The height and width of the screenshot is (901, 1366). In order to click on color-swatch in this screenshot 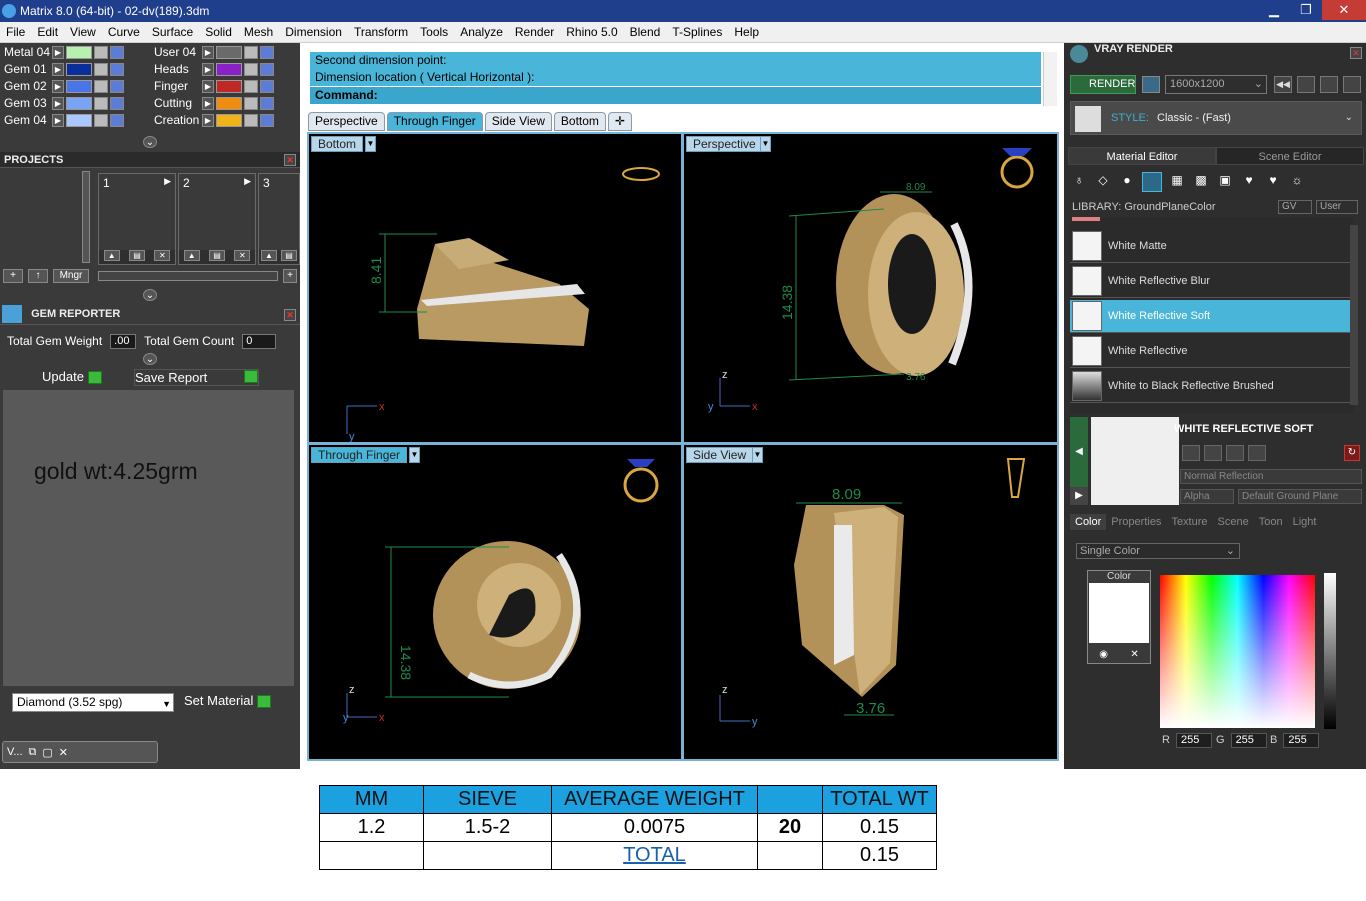, I will do `click(1119, 613)`.